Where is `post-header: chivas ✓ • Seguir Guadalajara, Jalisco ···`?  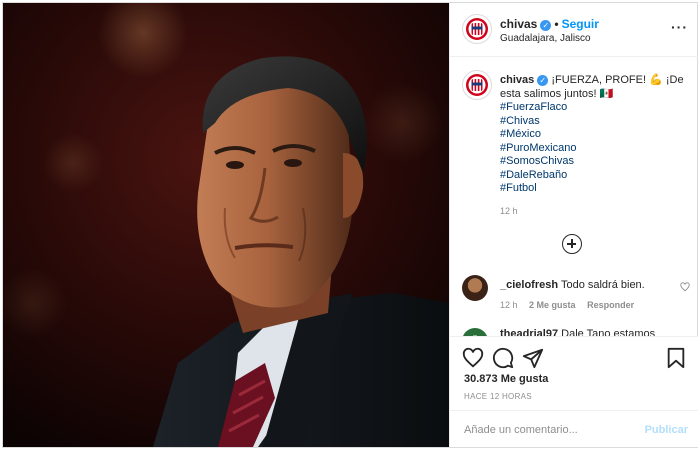 post-header: chivas ✓ • Seguir Guadalajara, Jalisco ··· is located at coordinates (574, 30).